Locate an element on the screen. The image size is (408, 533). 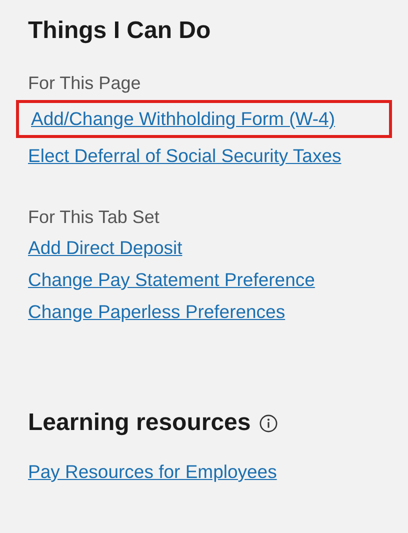
link: Change Paperless Preferences is located at coordinates (157, 312).